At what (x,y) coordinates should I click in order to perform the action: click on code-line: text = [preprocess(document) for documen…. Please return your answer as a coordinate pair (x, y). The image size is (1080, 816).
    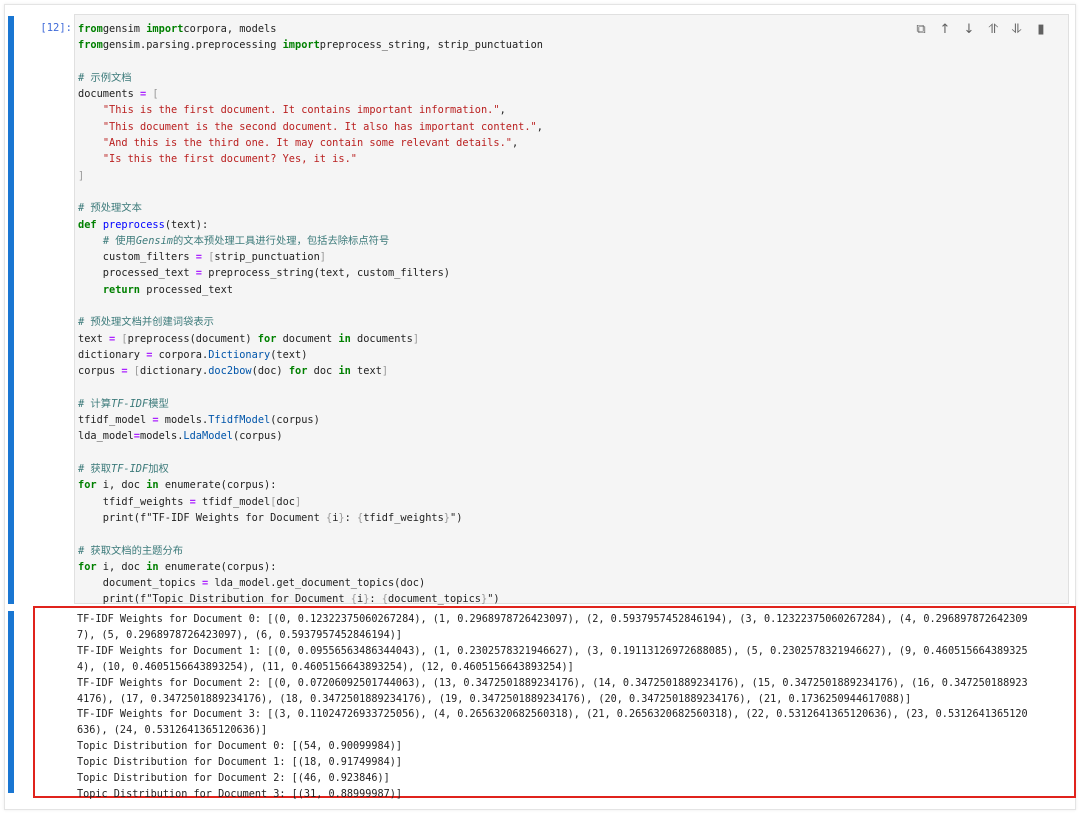
    Looking at the image, I should click on (310, 339).